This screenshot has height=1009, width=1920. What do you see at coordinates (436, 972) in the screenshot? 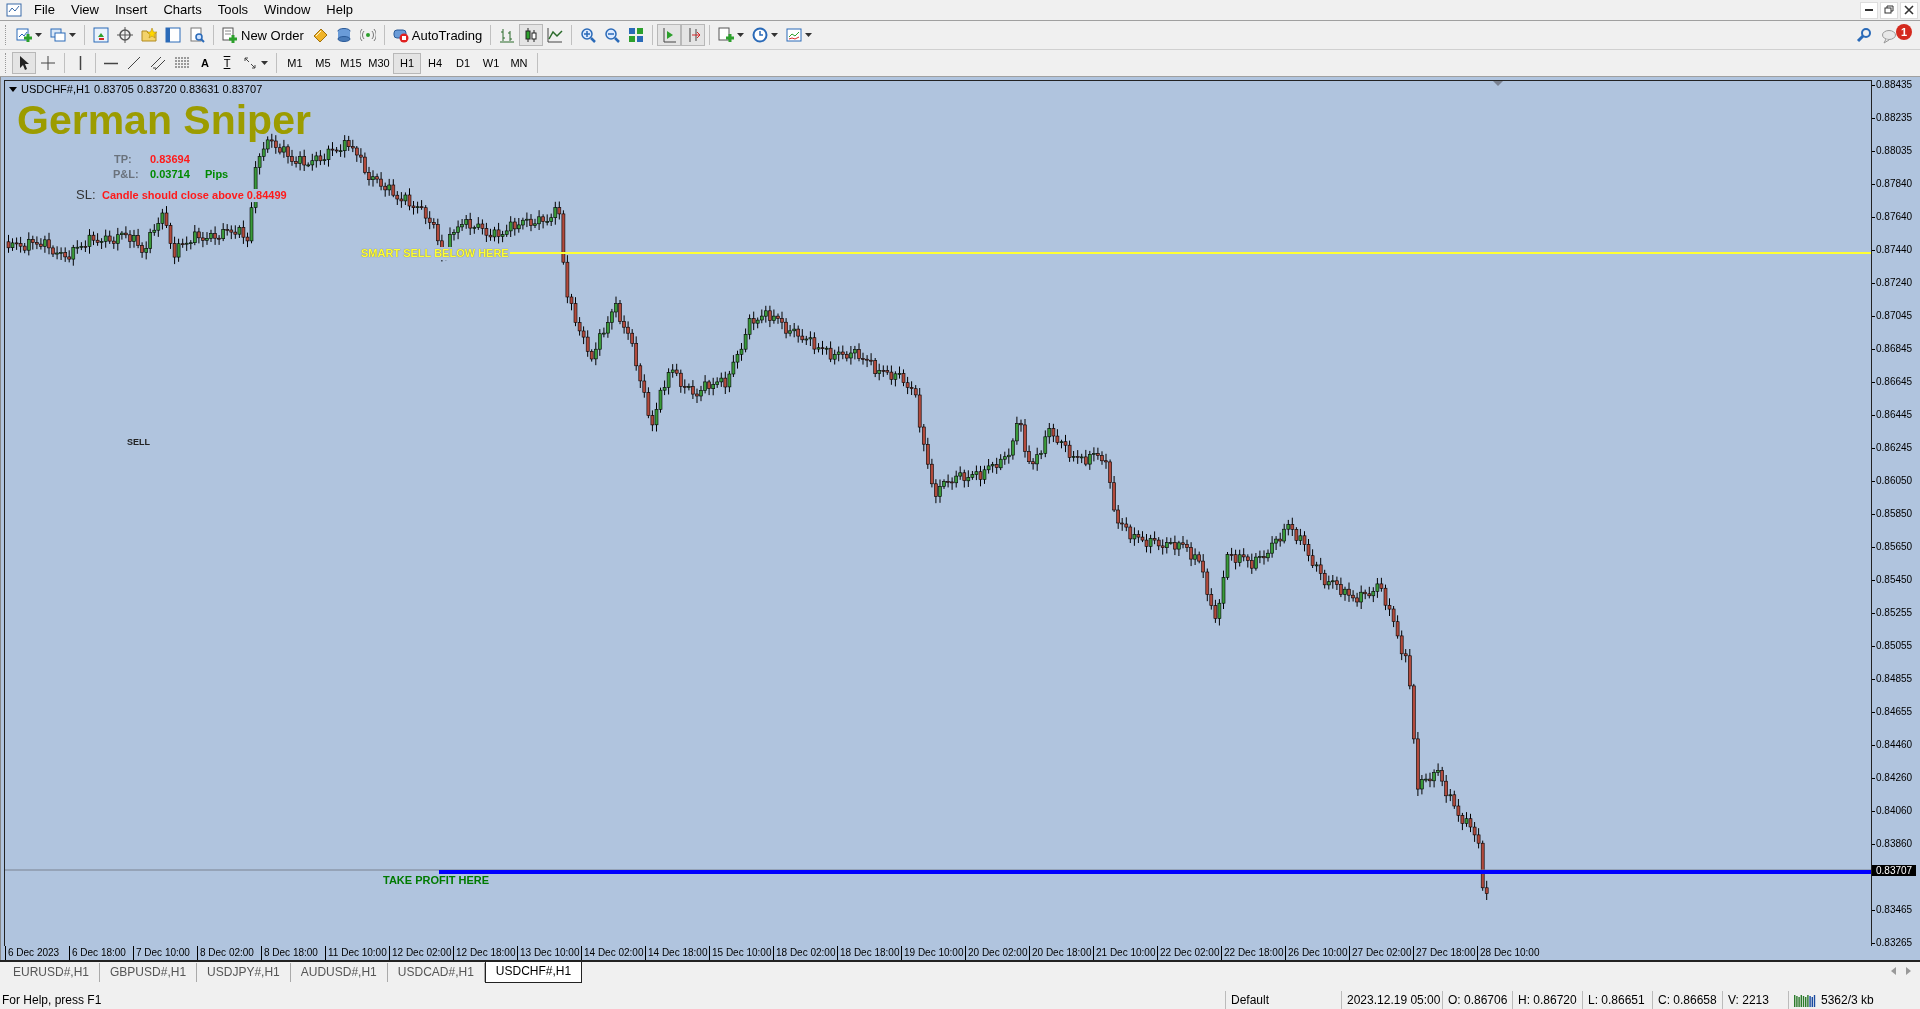
I see `chart-tab: USDCAD#,H1` at bounding box center [436, 972].